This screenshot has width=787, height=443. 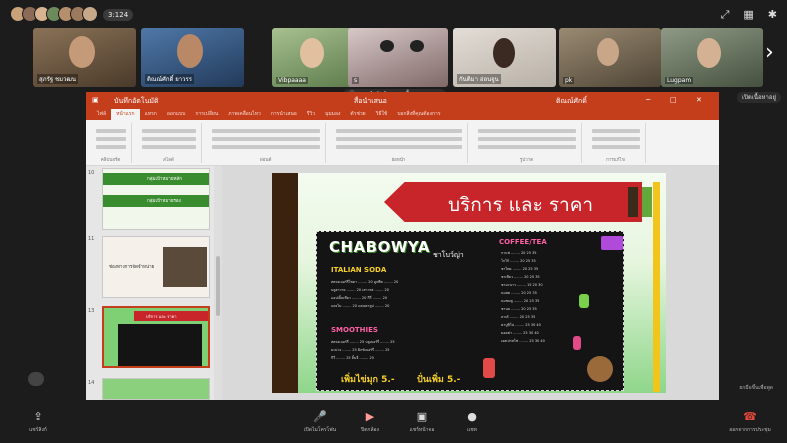 I want to click on thumbnail-title: ช่องทางการจัดจำหน่าย, so click(x=132, y=267).